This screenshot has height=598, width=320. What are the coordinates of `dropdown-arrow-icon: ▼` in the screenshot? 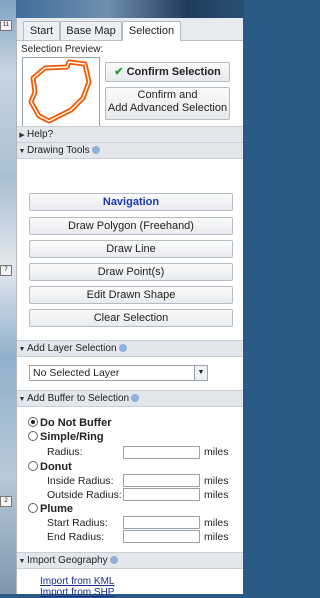 It's located at (200, 373).